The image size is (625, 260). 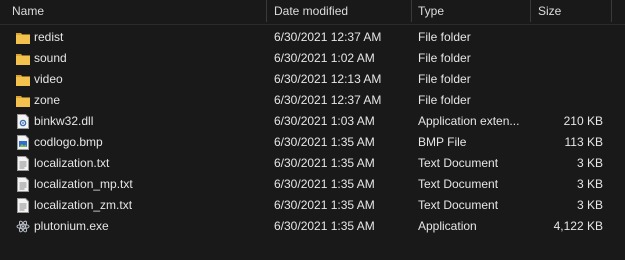 I want to click on file-name: sound, so click(x=50, y=58).